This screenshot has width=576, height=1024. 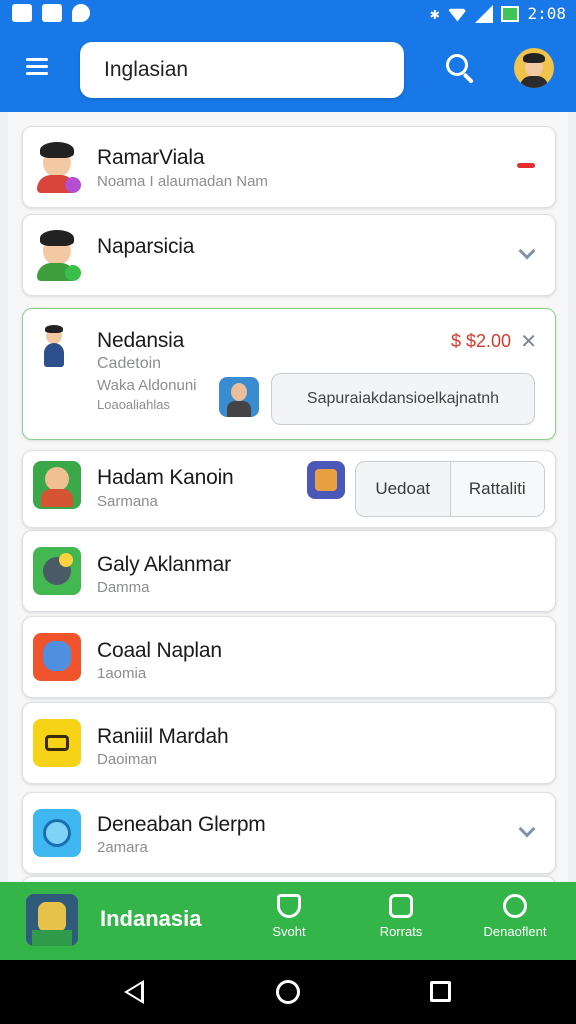 I want to click on list-item: Hadam Kanoin Sarmana Uedoat Rattaliti, so click(x=289, y=489).